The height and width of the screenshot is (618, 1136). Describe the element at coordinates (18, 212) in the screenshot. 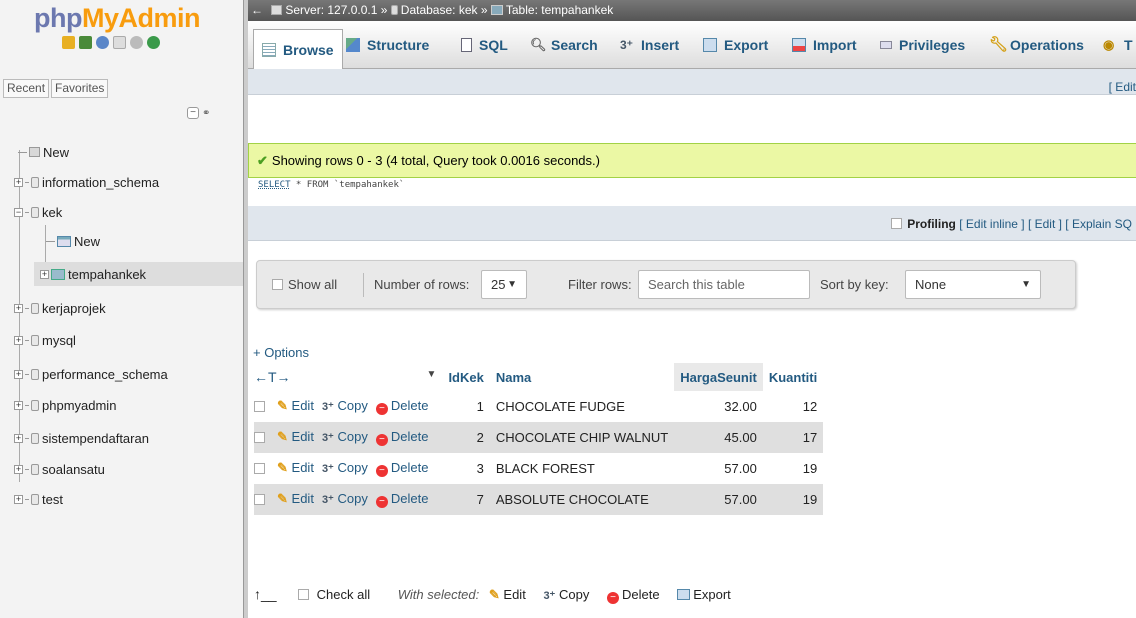

I see `collapse-icon: −` at that location.